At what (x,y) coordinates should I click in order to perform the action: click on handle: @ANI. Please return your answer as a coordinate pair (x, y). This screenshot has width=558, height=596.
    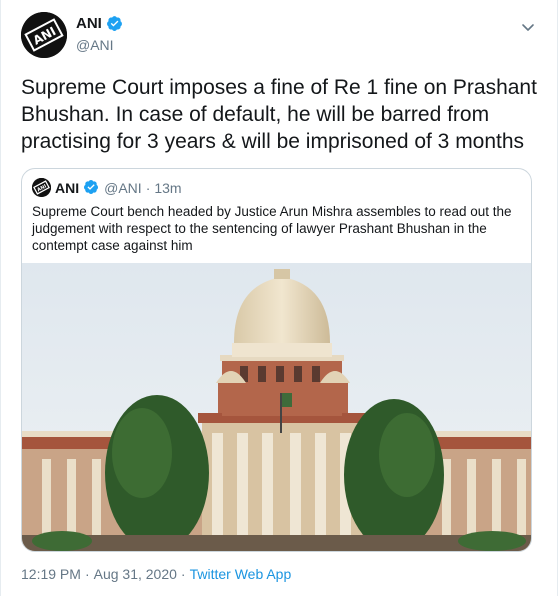
    Looking at the image, I should click on (99, 45).